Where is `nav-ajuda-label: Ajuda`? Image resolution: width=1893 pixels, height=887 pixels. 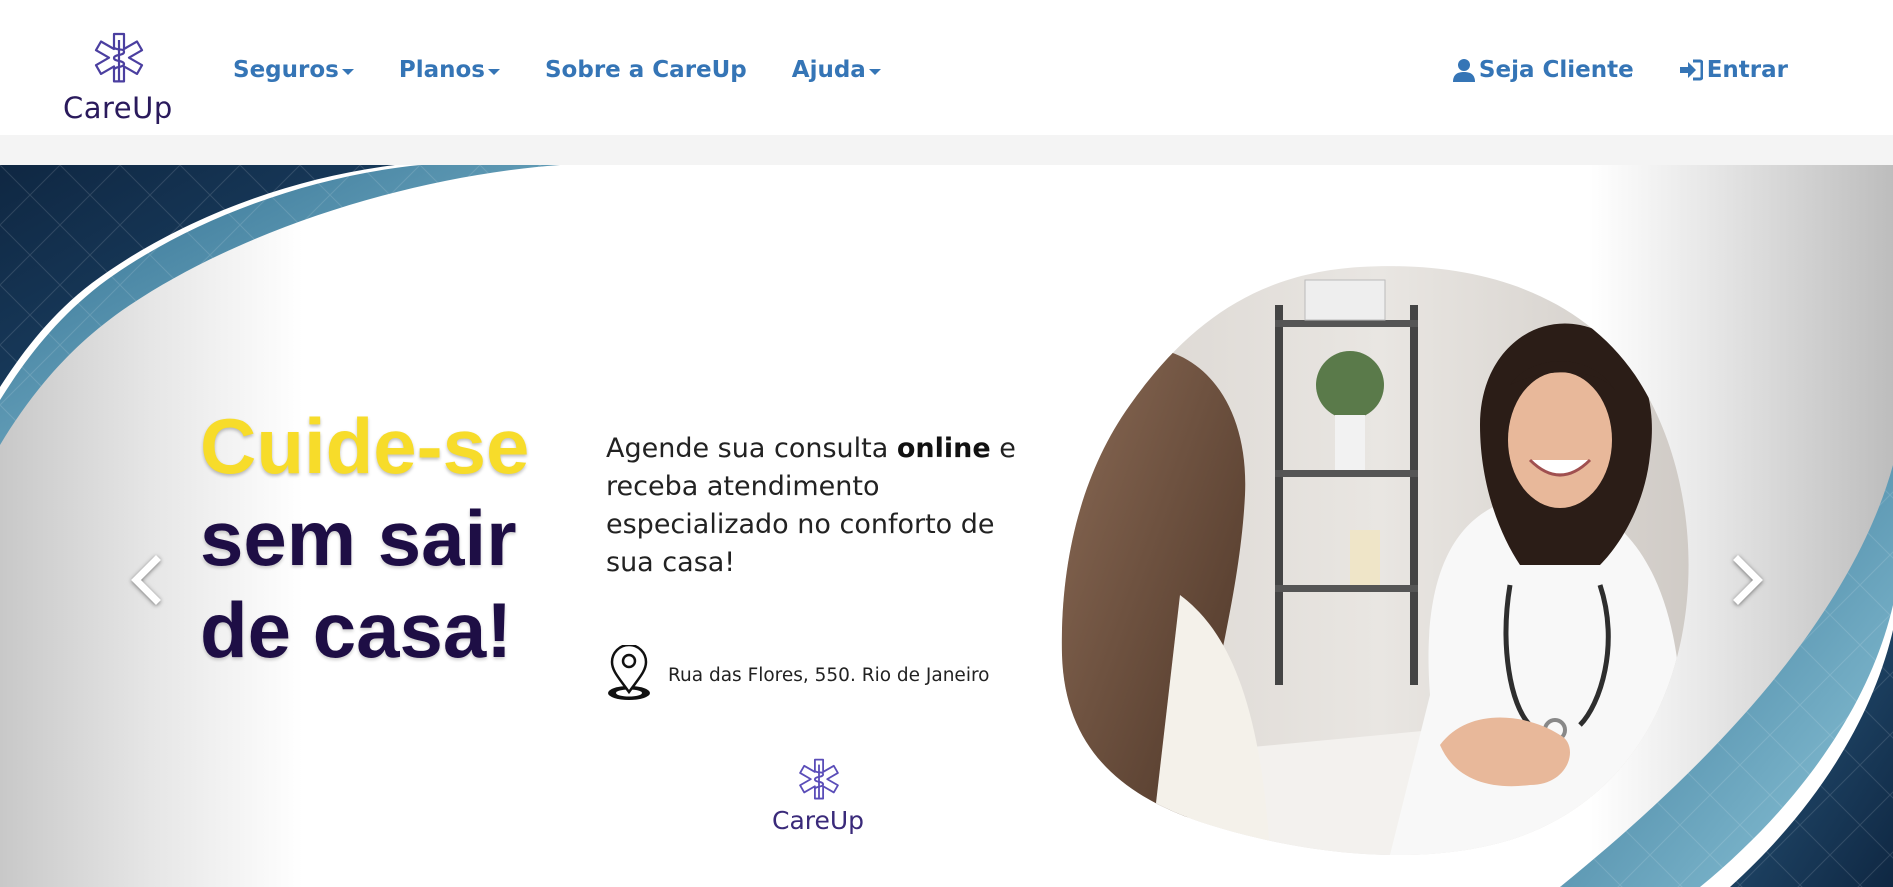 nav-ajuda-label: Ajuda is located at coordinates (828, 70).